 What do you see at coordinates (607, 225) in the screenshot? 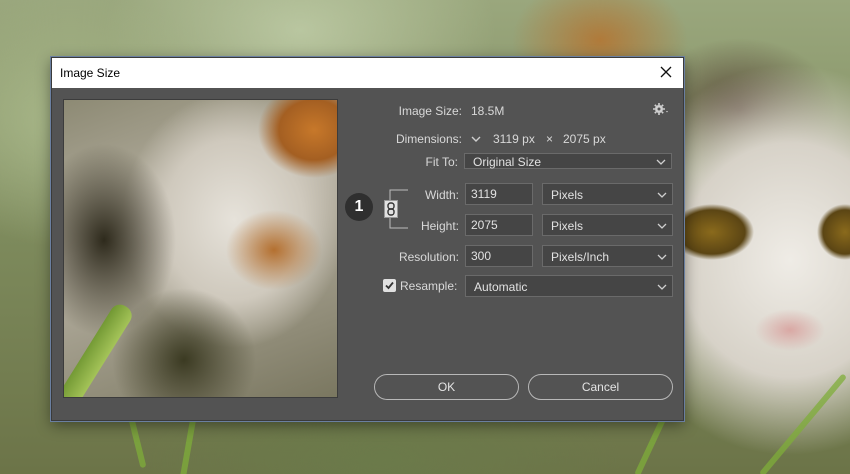
I see `height-unit-select: Pixels` at bounding box center [607, 225].